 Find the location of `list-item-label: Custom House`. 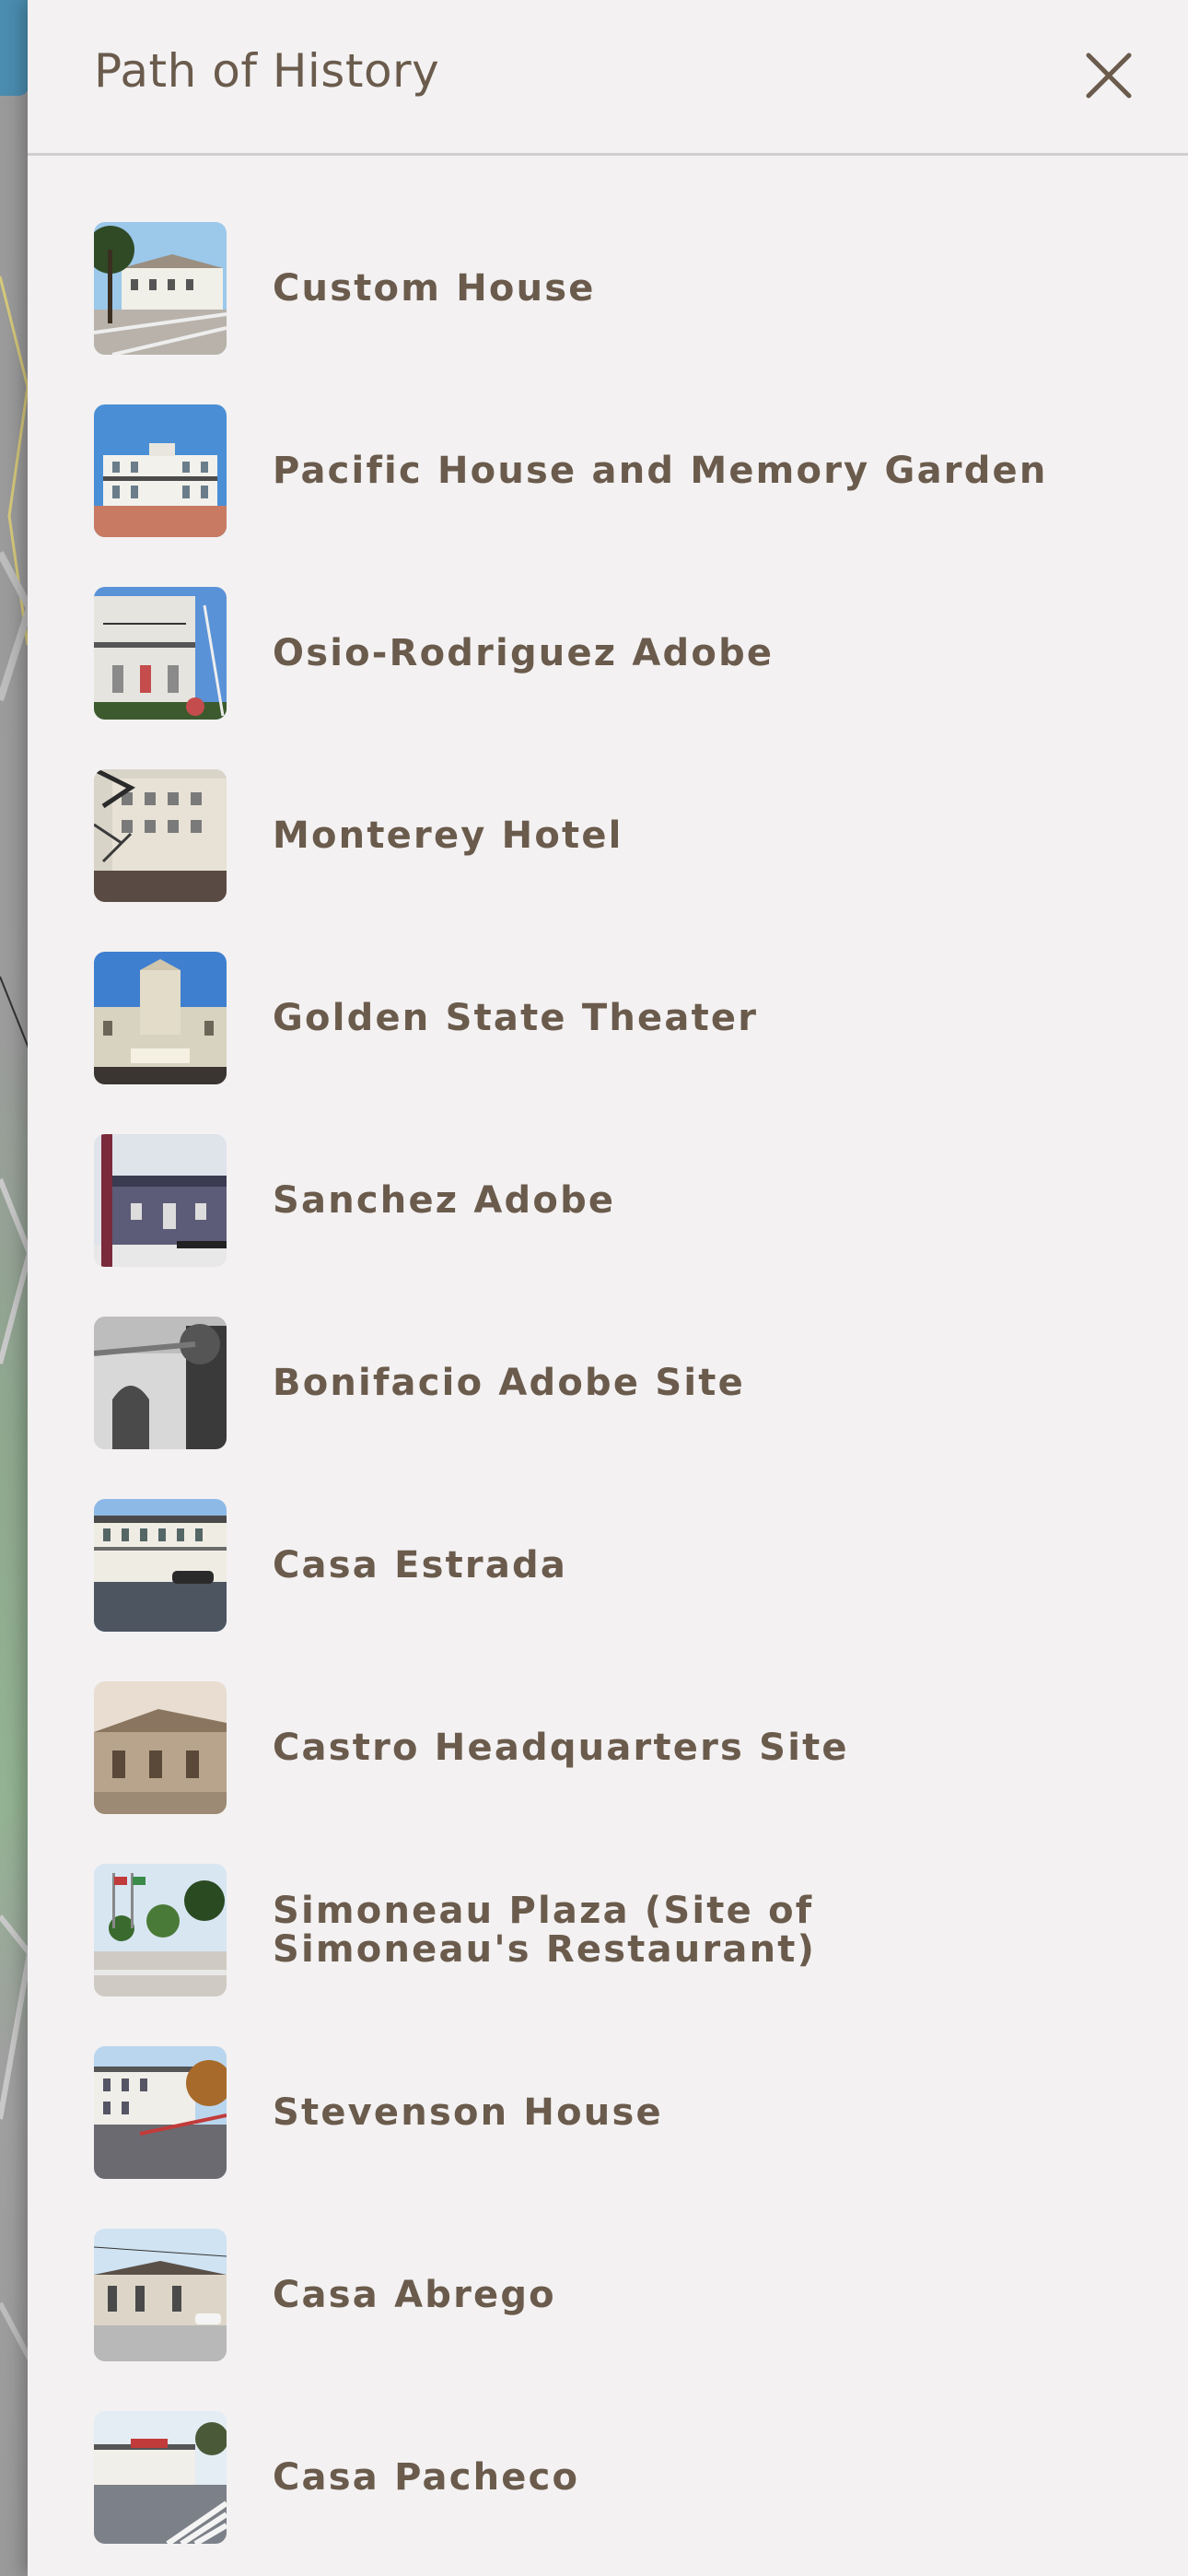

list-item-label: Custom House is located at coordinates (434, 288).